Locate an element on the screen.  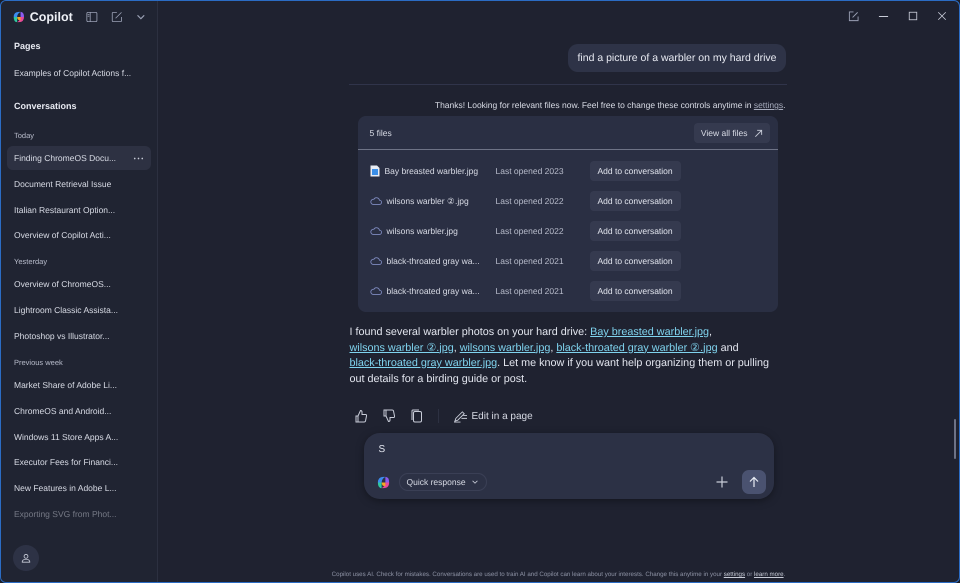
external-arrow-icon is located at coordinates (758, 133).